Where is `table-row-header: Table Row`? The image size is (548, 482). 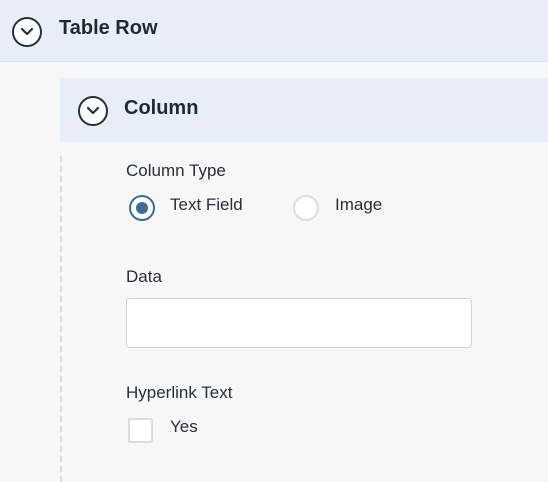
table-row-header: Table Row is located at coordinates (274, 31).